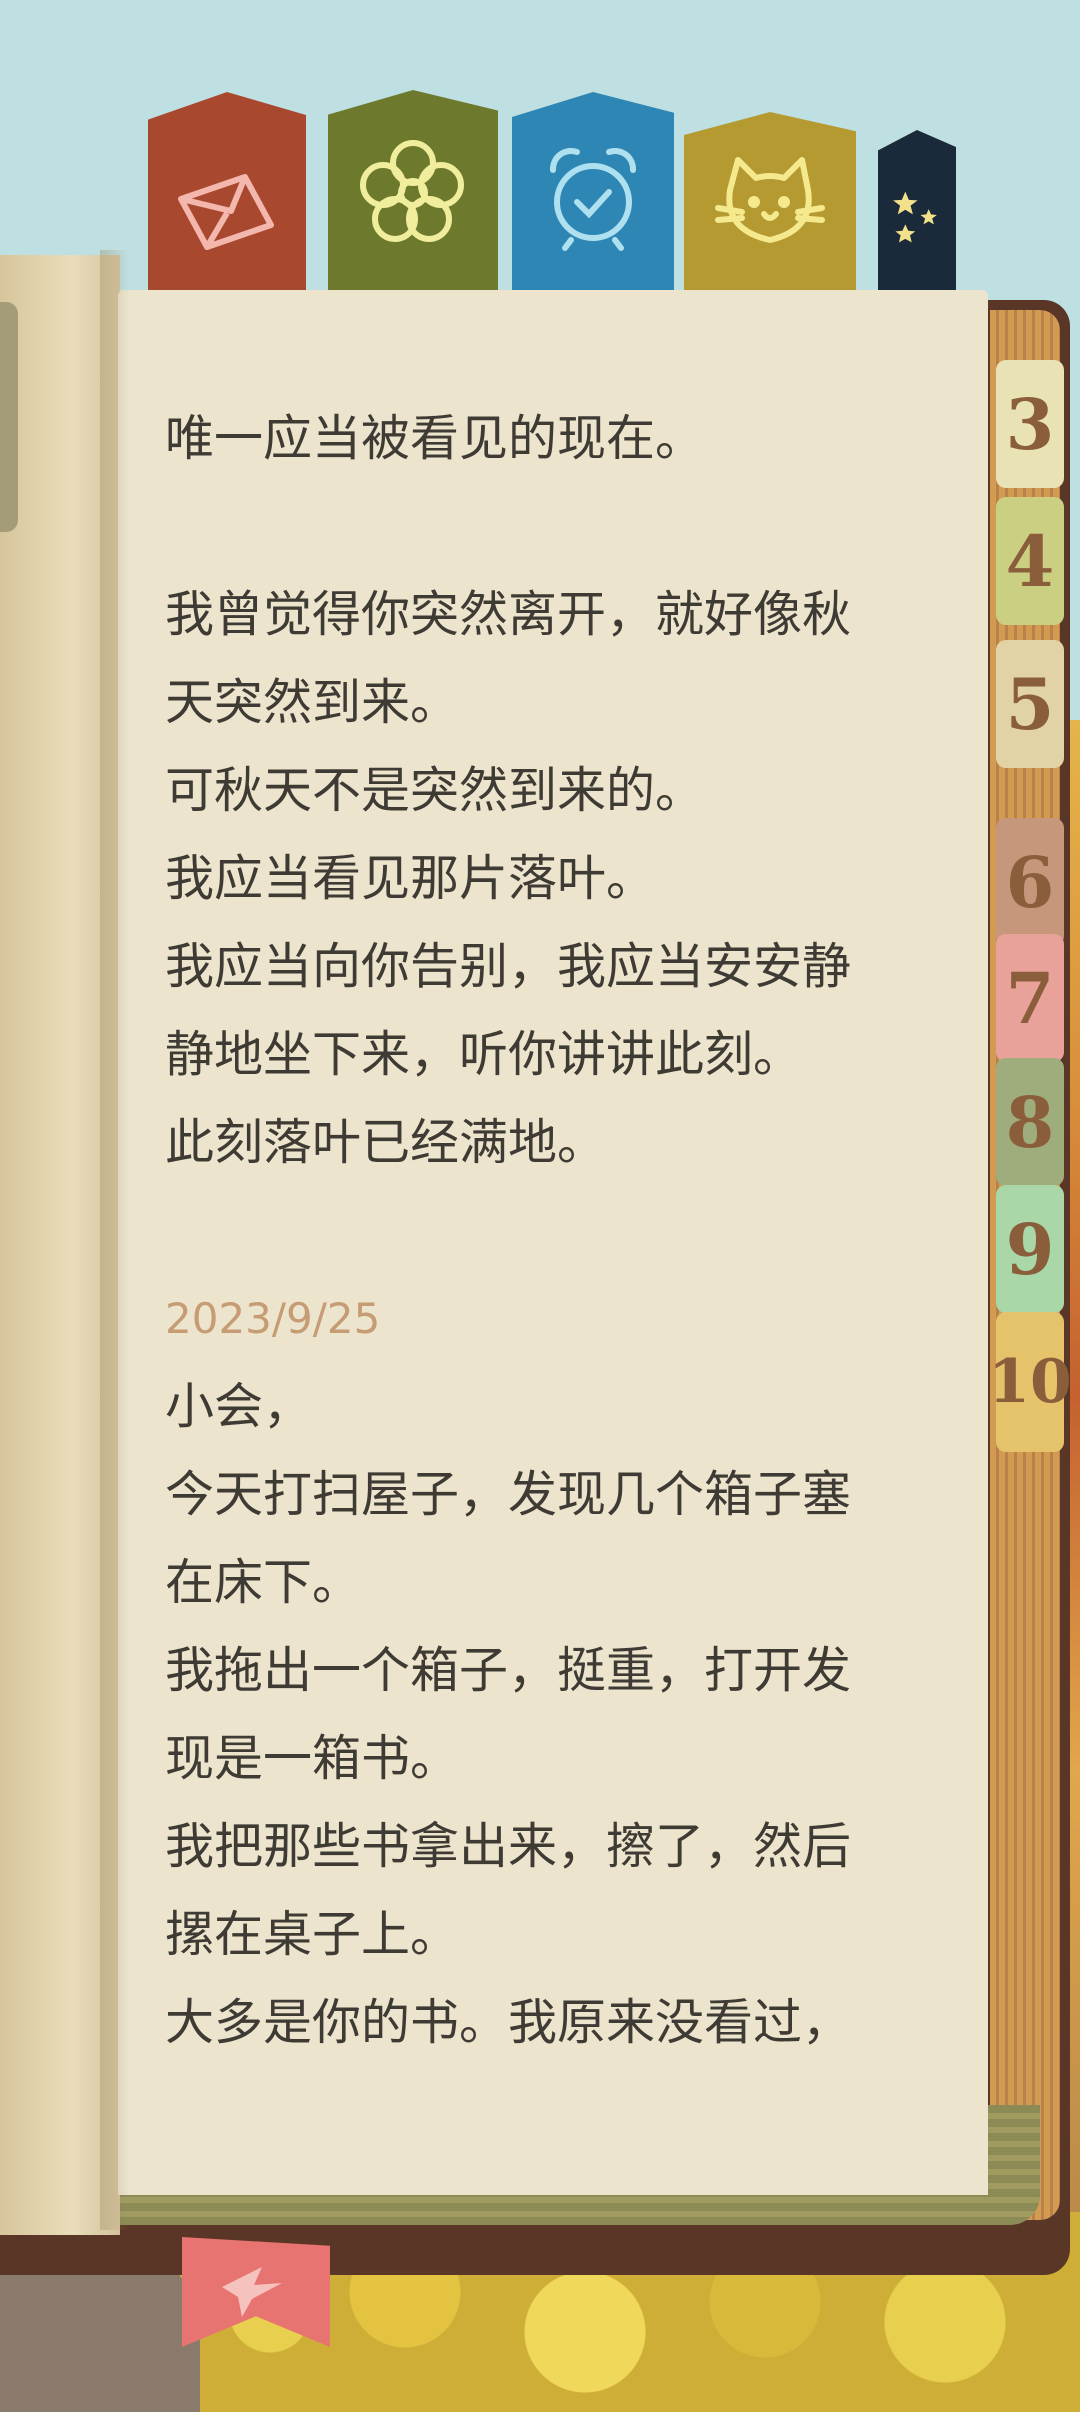 The width and height of the screenshot is (1080, 2412). What do you see at coordinates (508, 2022) in the screenshot?
I see `text-line: 大多是你的书。我原来没看过，` at bounding box center [508, 2022].